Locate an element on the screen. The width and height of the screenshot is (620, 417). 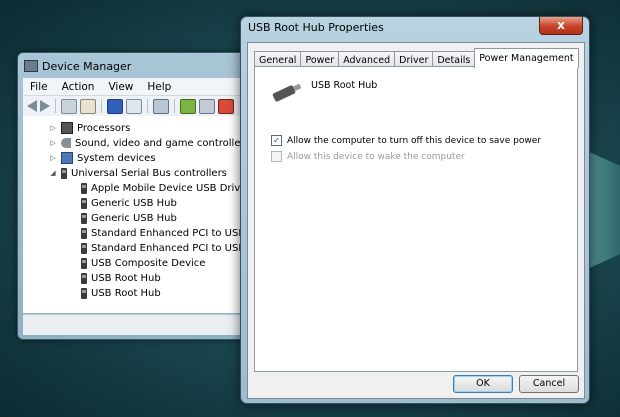
back-arrow-icon is located at coordinates (32, 106).